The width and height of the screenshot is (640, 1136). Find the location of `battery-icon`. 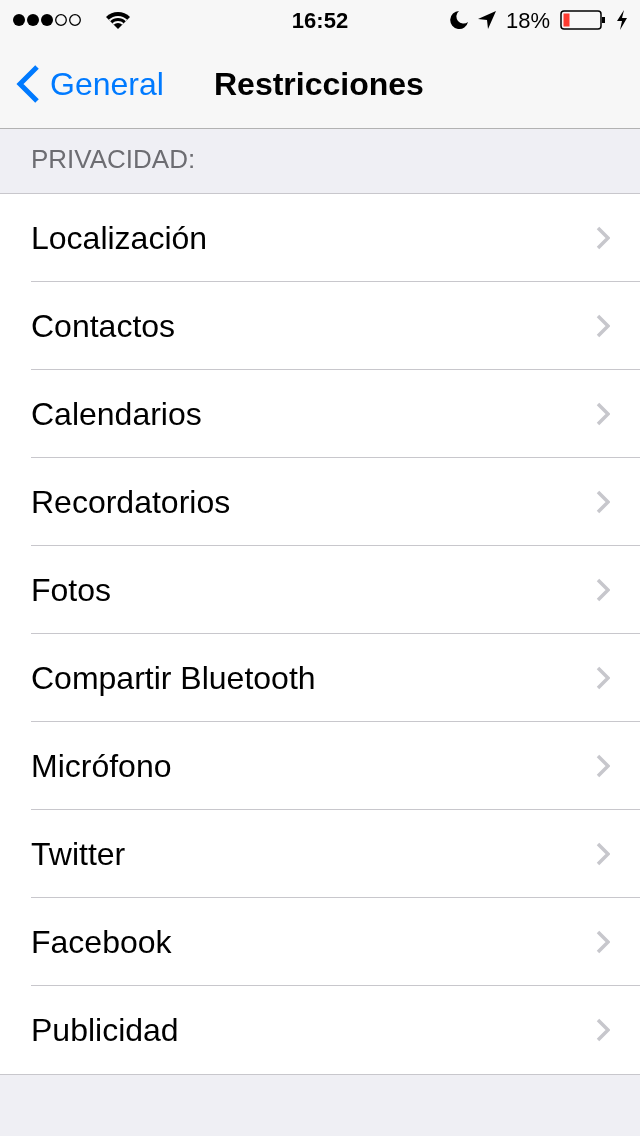

battery-icon is located at coordinates (583, 20).